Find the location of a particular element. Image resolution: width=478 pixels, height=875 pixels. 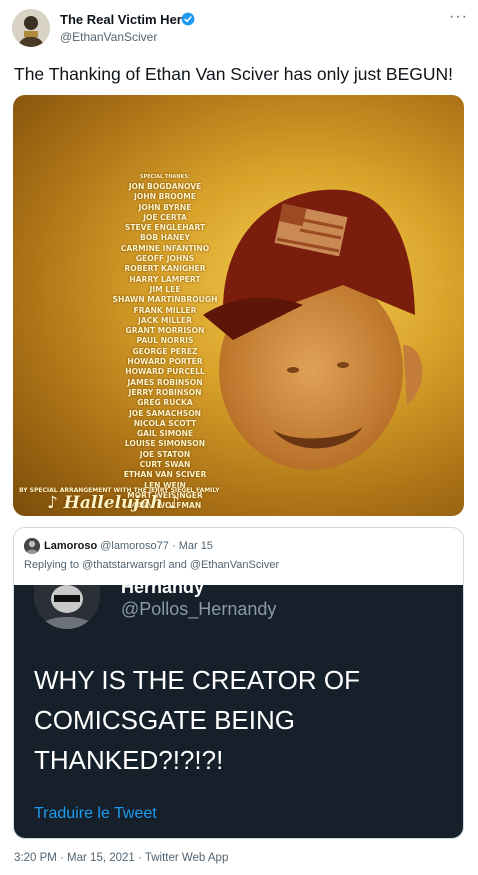

credit-line: SHAWN MARTINBROUGH is located at coordinates (165, 300).